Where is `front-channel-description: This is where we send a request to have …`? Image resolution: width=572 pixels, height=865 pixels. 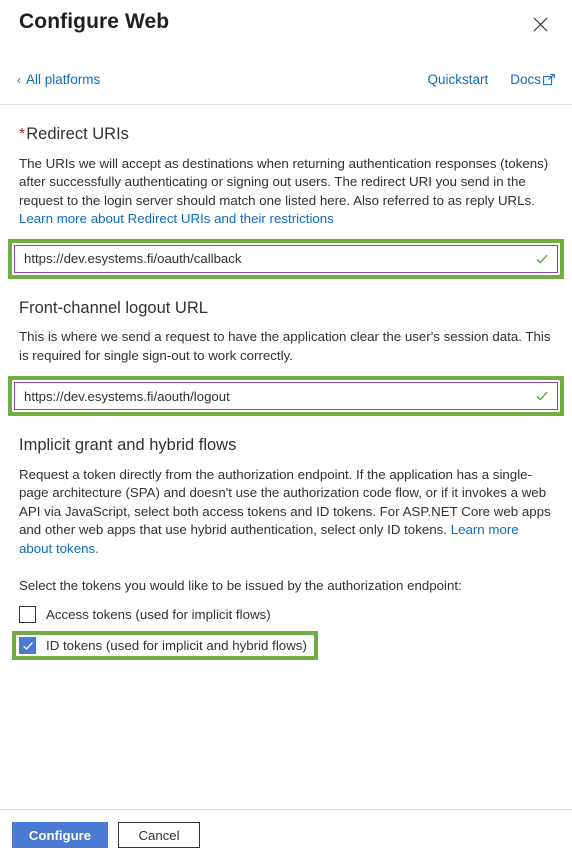 front-channel-description: This is where we send a request to have … is located at coordinates (285, 346).